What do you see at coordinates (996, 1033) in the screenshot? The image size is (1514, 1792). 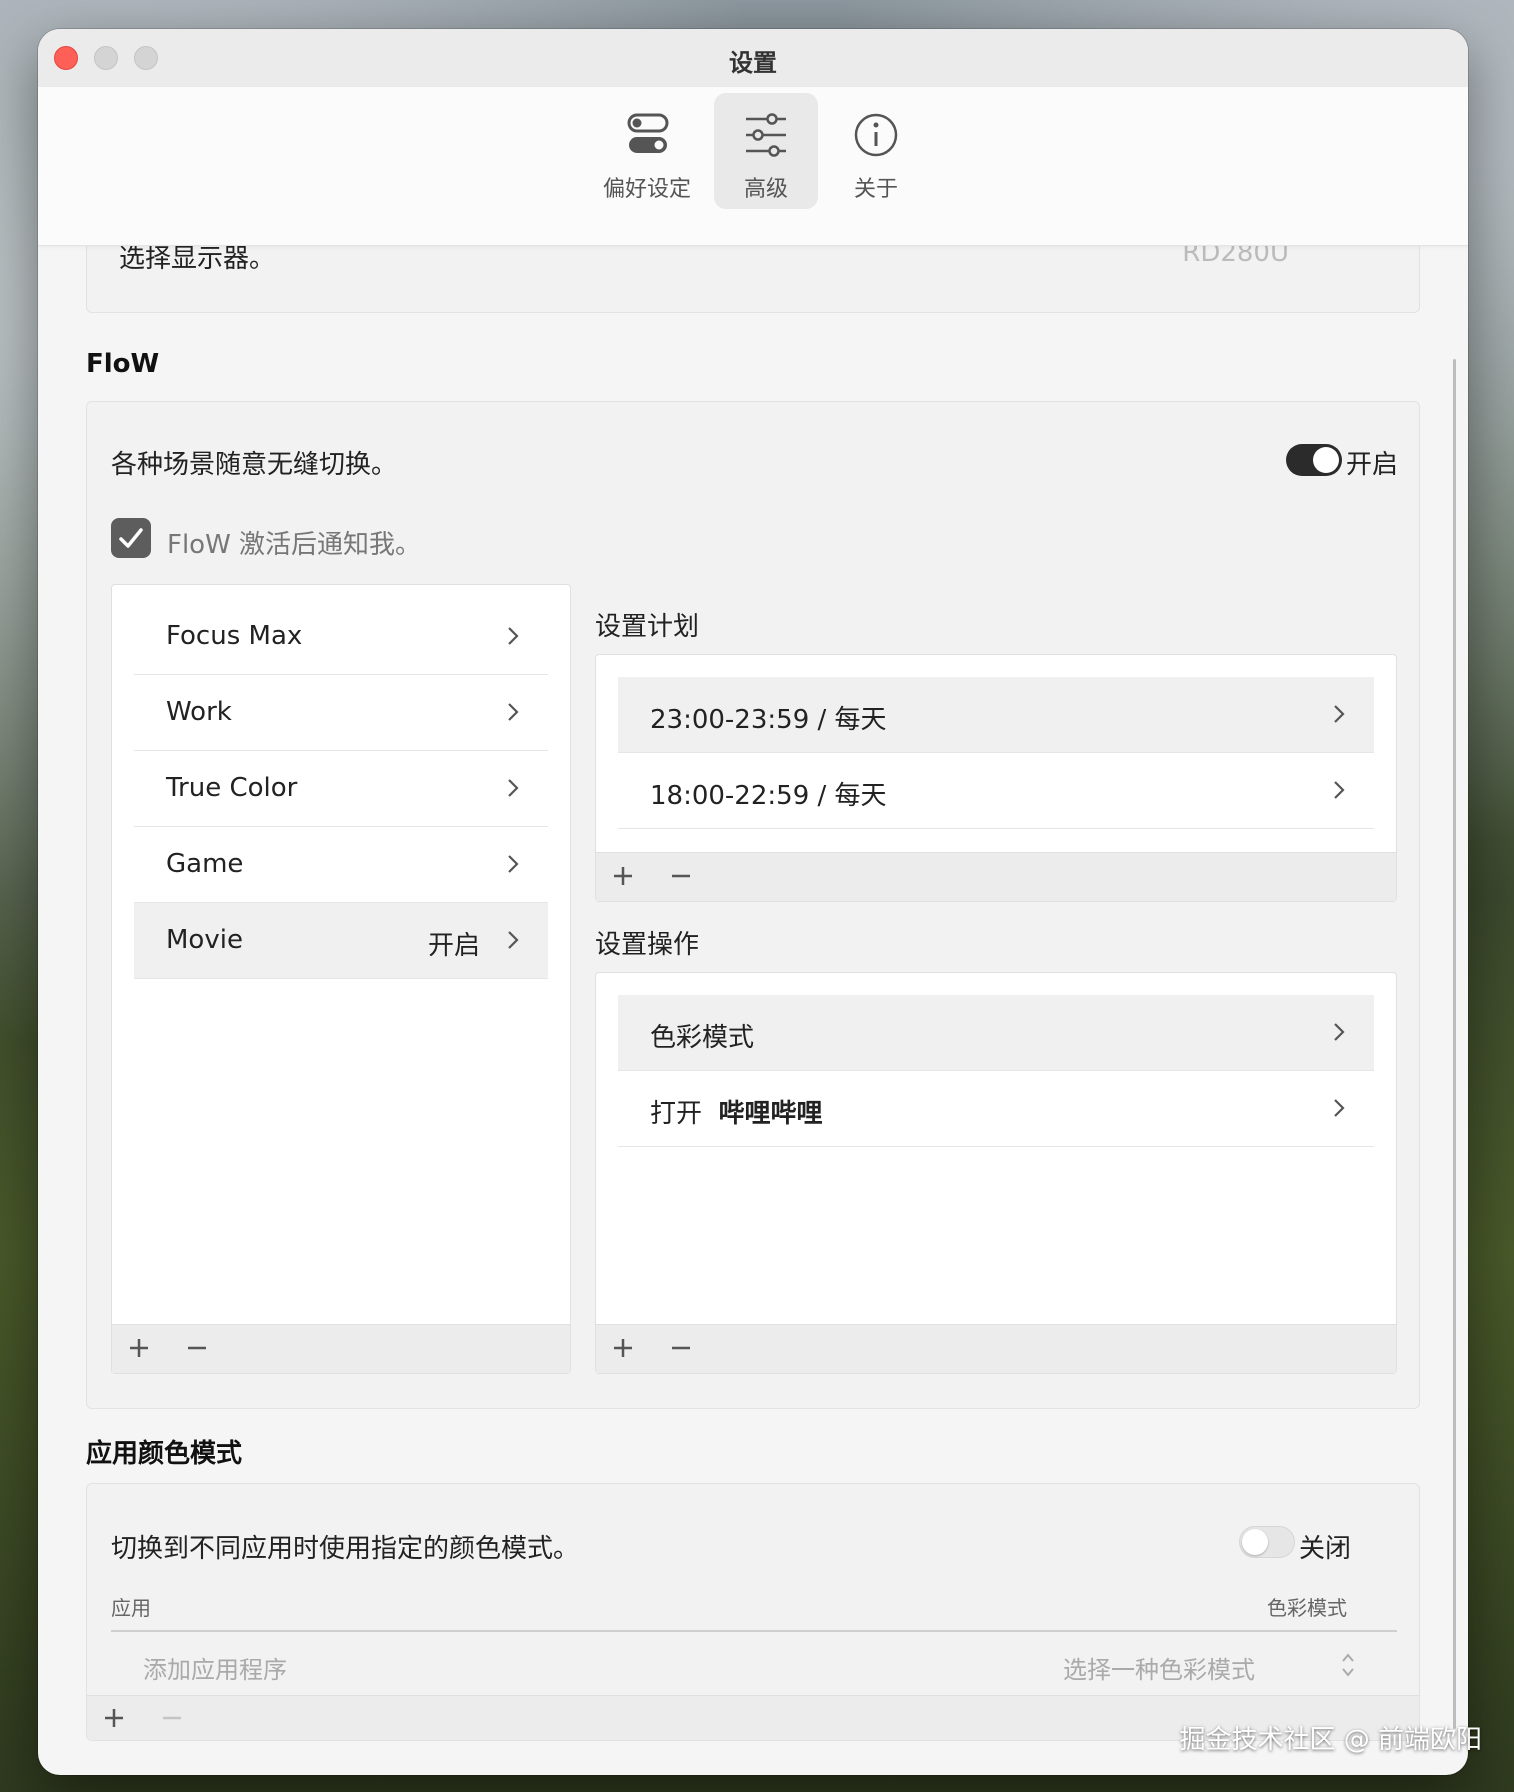 I see `action-item-color-mode: 色彩模式` at bounding box center [996, 1033].